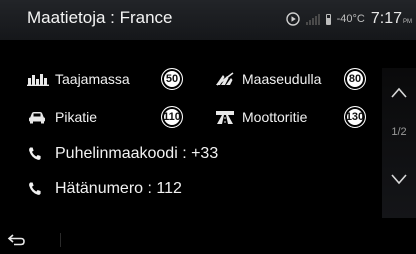 The height and width of the screenshot is (254, 416). I want to click on speed-limit-sign: 50, so click(172, 79).